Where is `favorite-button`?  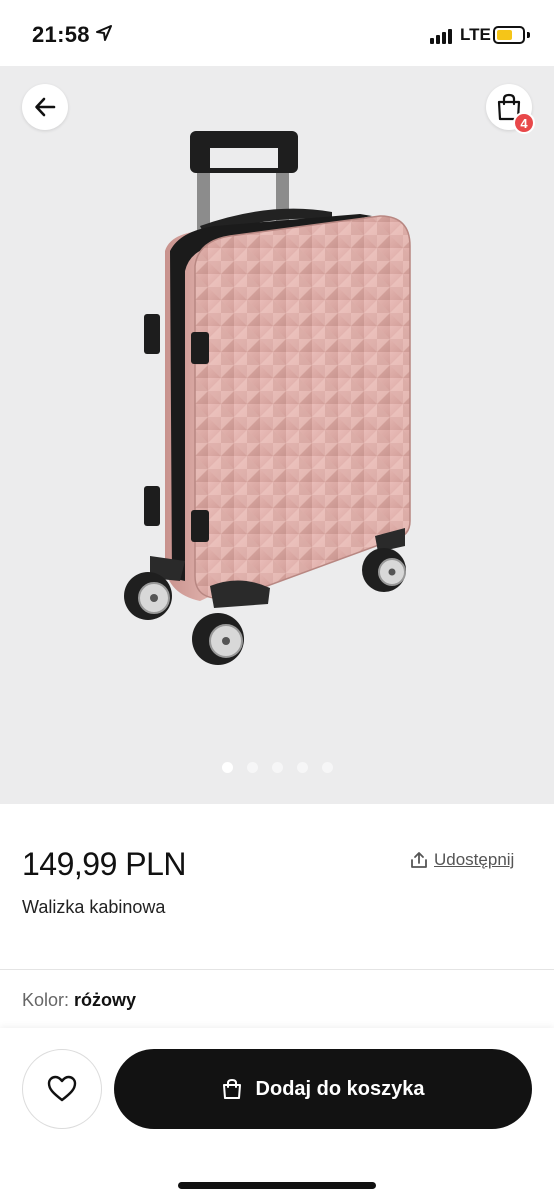
favorite-button is located at coordinates (62, 1089).